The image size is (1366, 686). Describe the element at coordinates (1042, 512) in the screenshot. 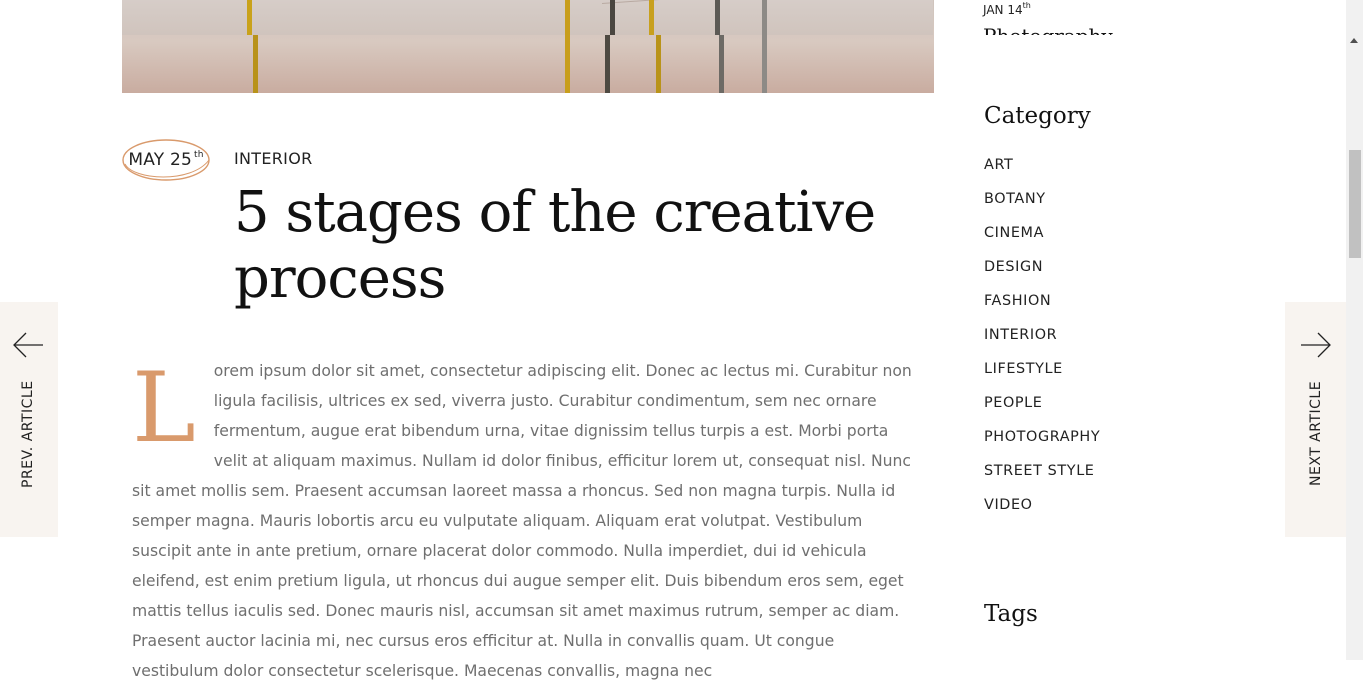

I see `category-item-video: VIDEO` at that location.